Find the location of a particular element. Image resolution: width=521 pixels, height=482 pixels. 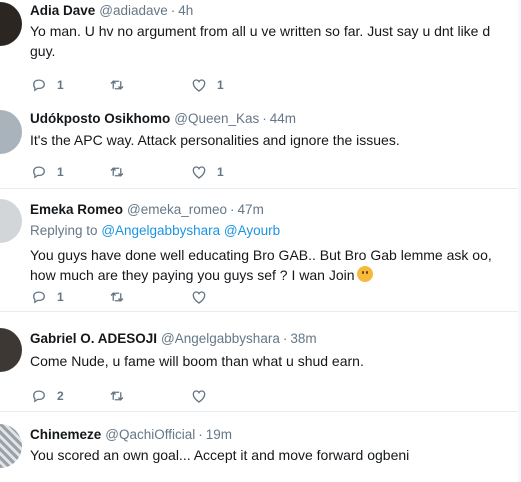

username: @Angelgabbyshara is located at coordinates (220, 338).